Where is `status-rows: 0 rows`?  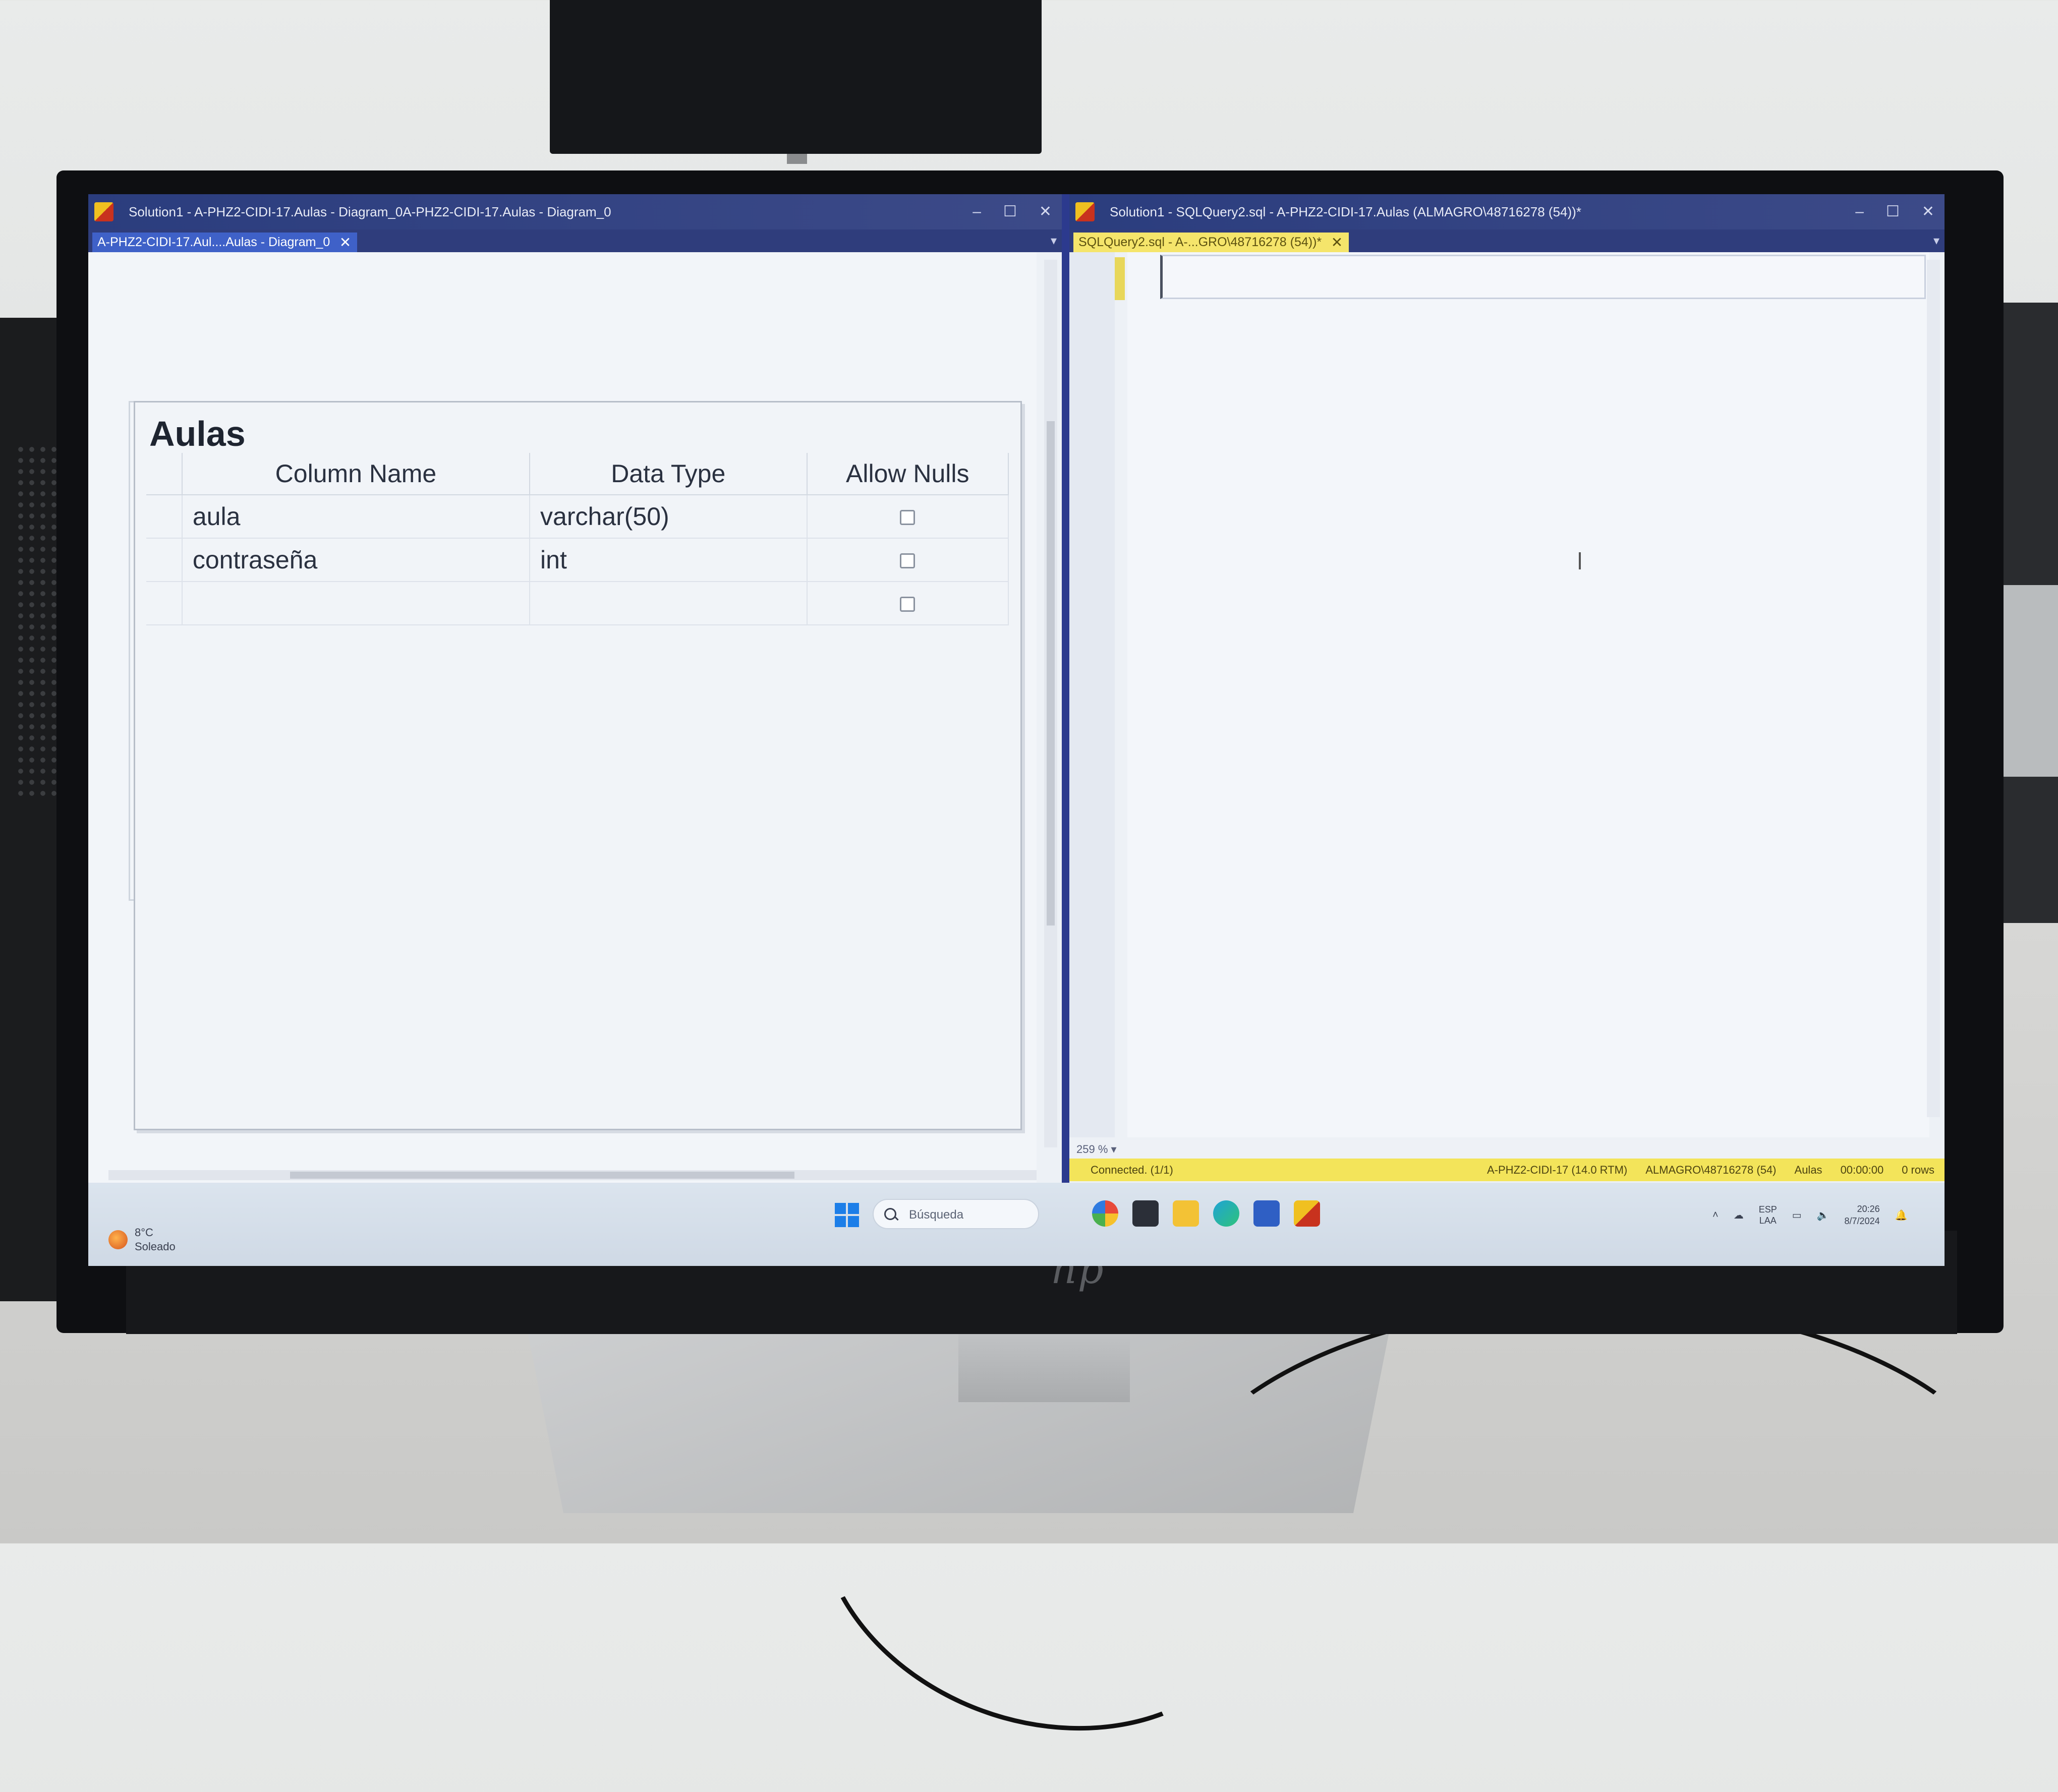
status-rows: 0 rows is located at coordinates (1918, 1170).